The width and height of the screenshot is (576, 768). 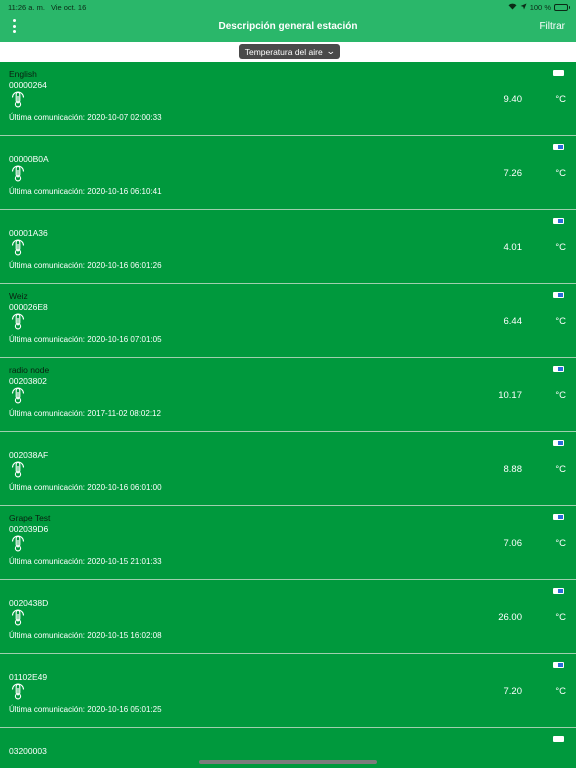 What do you see at coordinates (552, 26) in the screenshot?
I see `filter-button: Filtrar` at bounding box center [552, 26].